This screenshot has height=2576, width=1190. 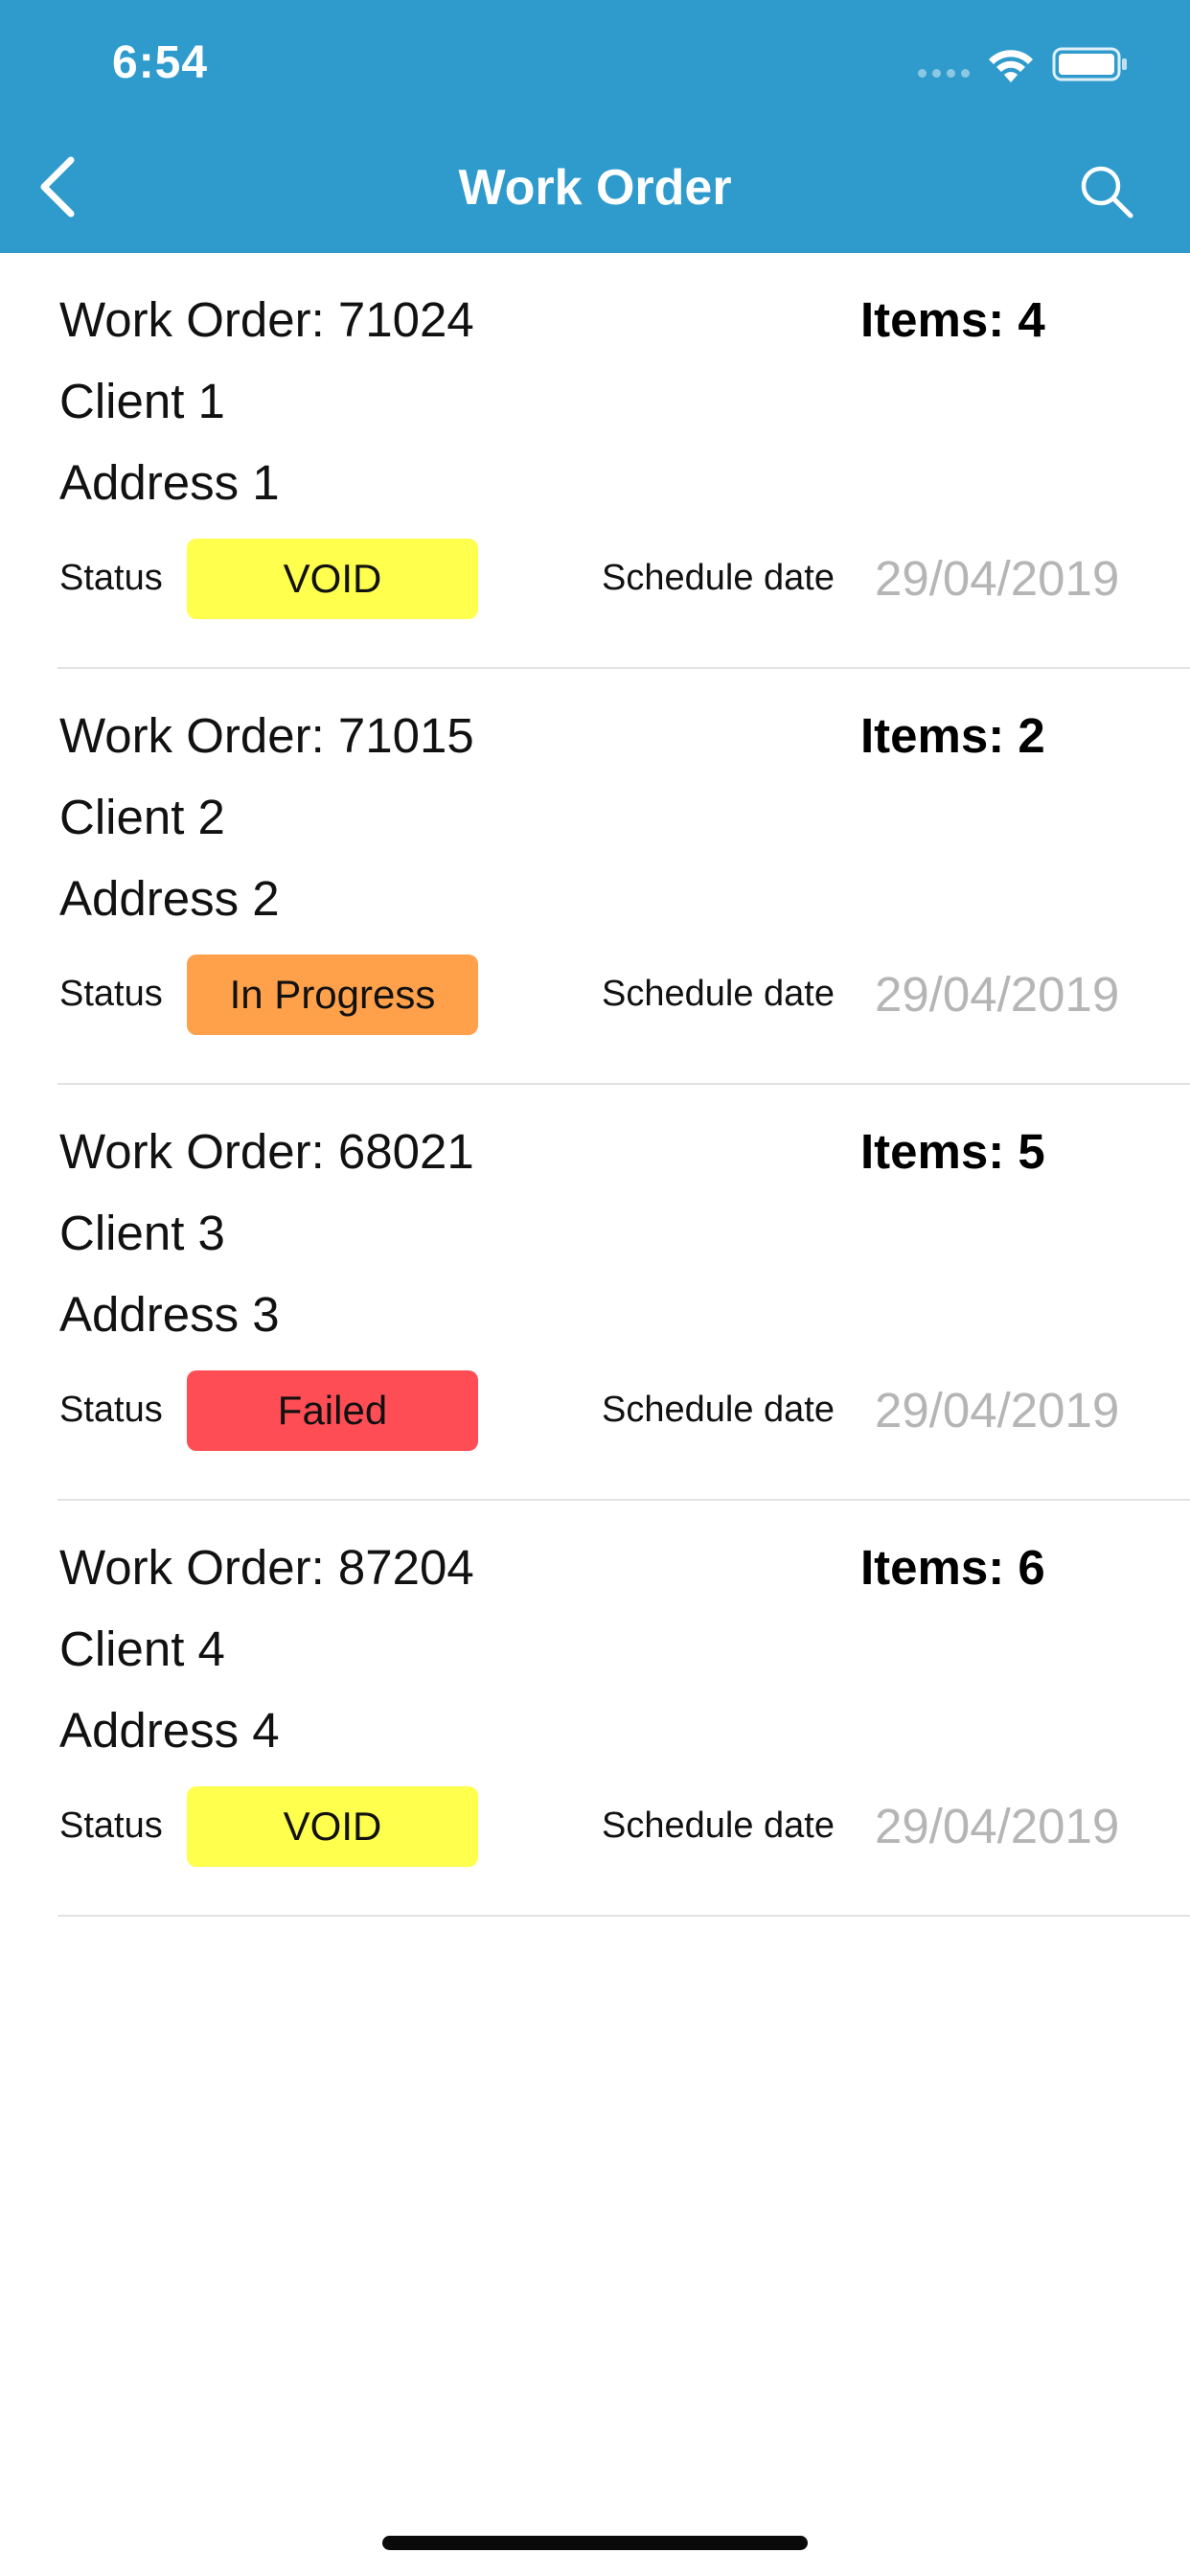 I want to click on client-name: Client 4, so click(x=142, y=1649).